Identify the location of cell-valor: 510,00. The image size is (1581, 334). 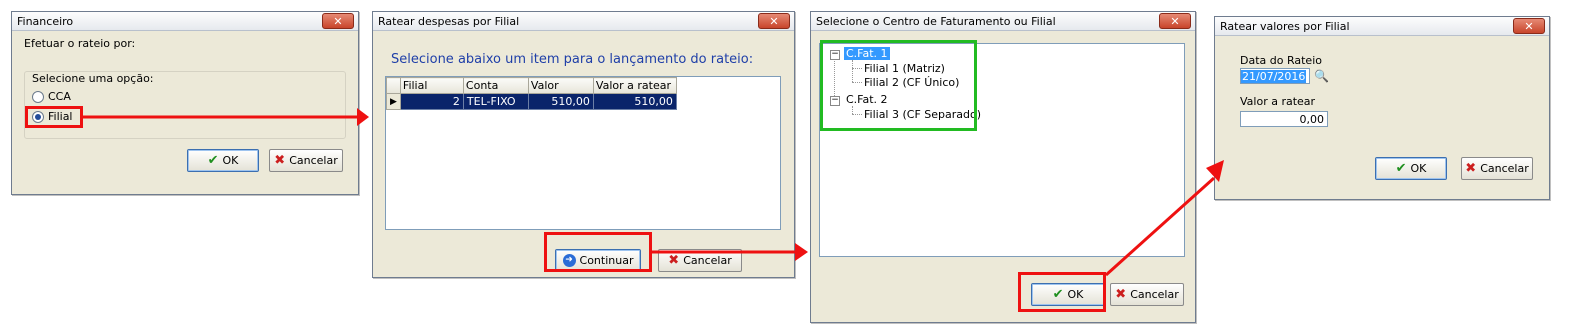
(560, 101).